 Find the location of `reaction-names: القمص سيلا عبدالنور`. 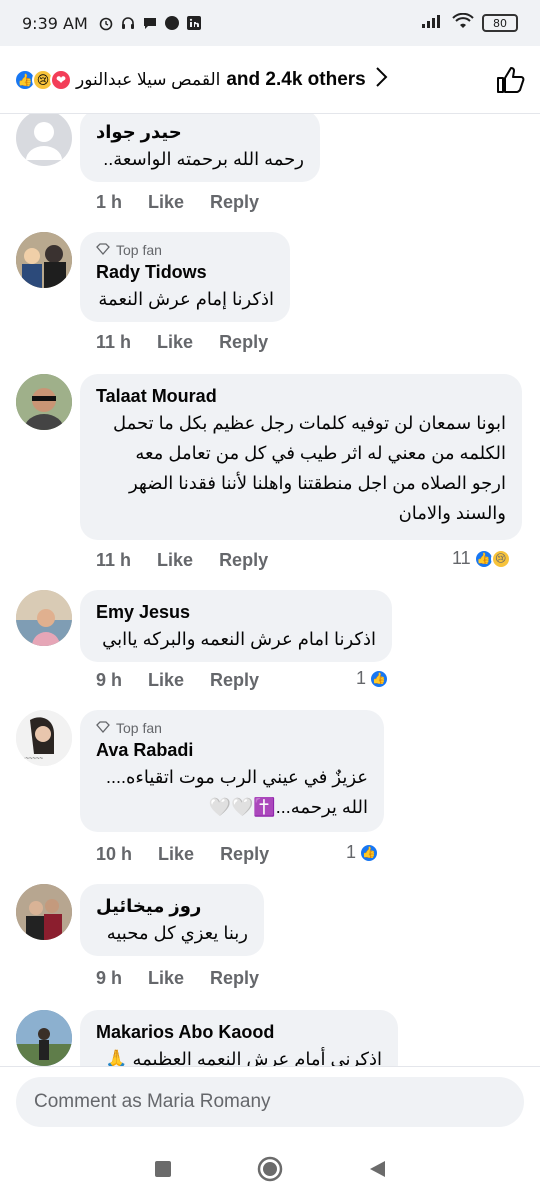

reaction-names: القمص سيلا عبدالنور is located at coordinates (148, 79).